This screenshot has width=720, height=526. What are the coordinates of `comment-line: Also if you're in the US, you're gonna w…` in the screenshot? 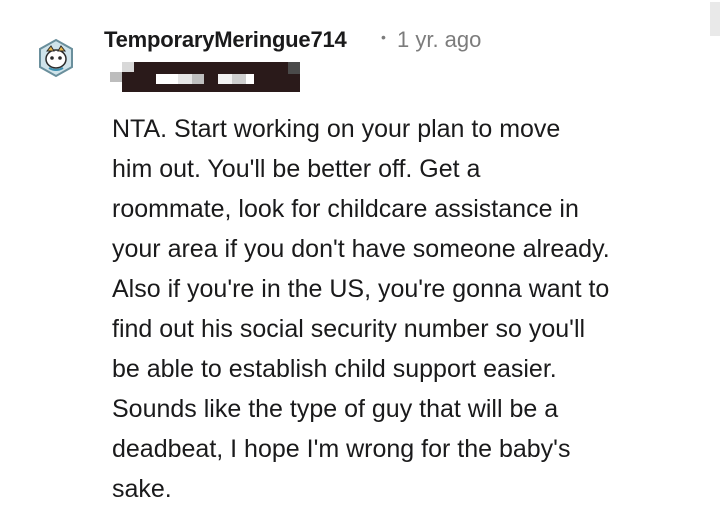 It's located at (361, 289).